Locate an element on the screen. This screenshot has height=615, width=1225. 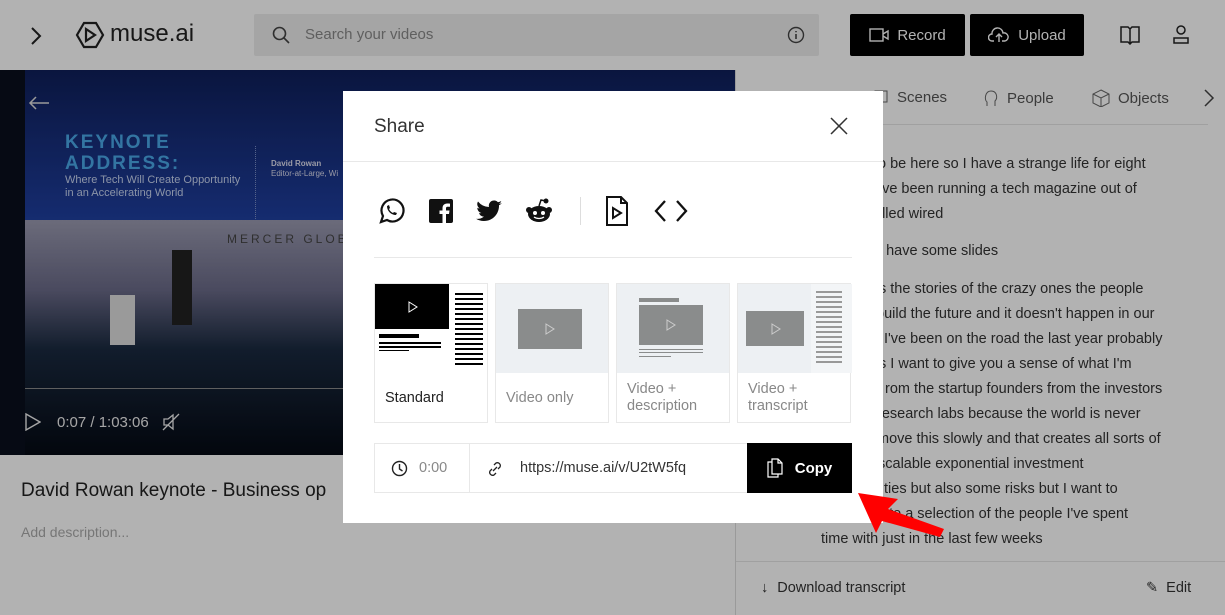
clock-icon is located at coordinates (399, 468).